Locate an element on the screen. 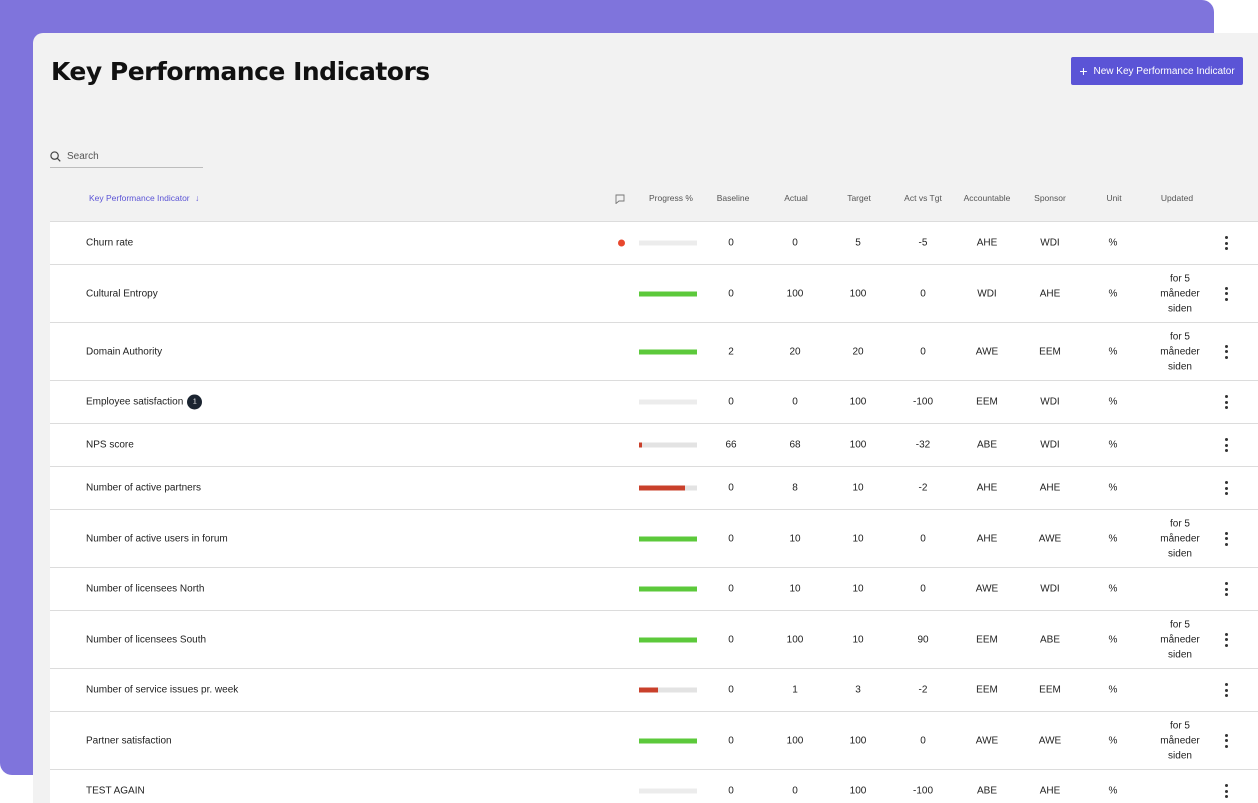 Image resolution: width=1258 pixels, height=803 pixels. table-row: NPS score 66 68 100 -32 ABE WDI% is located at coordinates (654, 445).